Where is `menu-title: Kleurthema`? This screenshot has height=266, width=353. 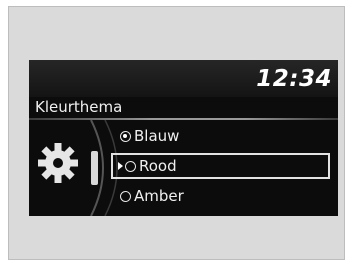
menu-title: Kleurthema is located at coordinates (79, 107).